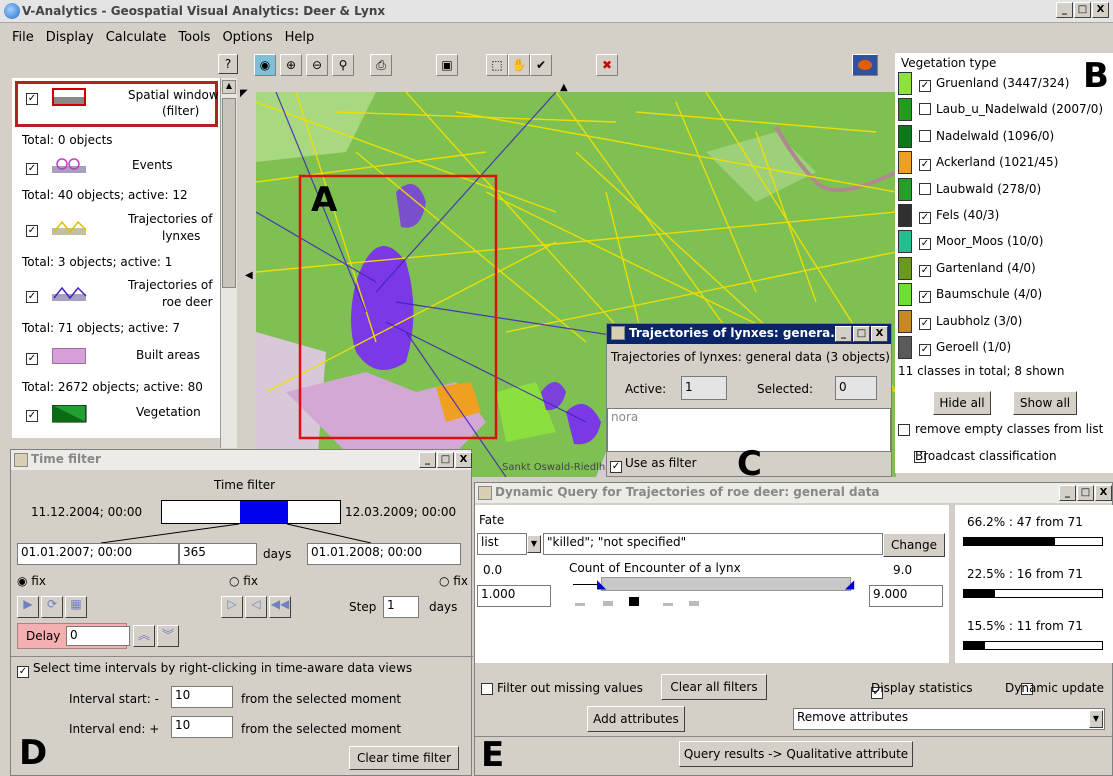  I want to click on time-filter-close: X, so click(463, 460).